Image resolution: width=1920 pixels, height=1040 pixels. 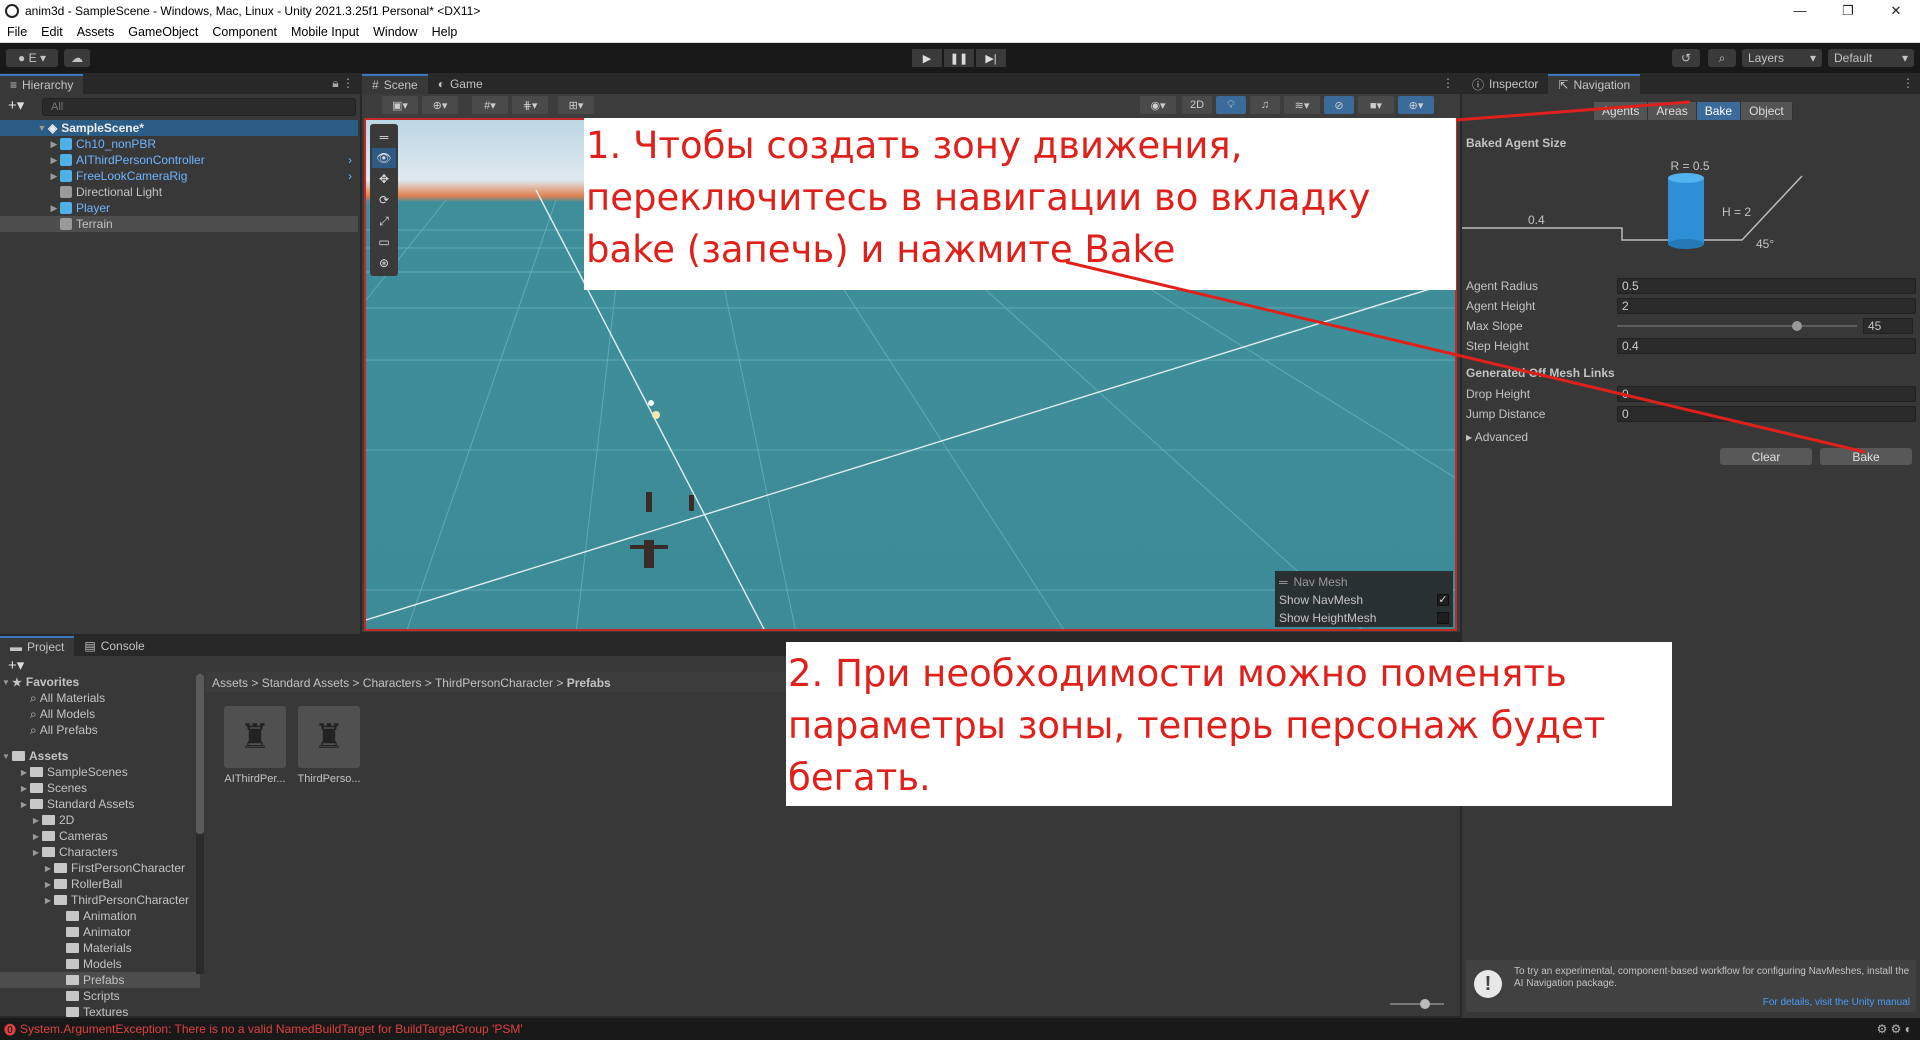 I want to click on agent-height-input: 2, so click(x=1766, y=306).